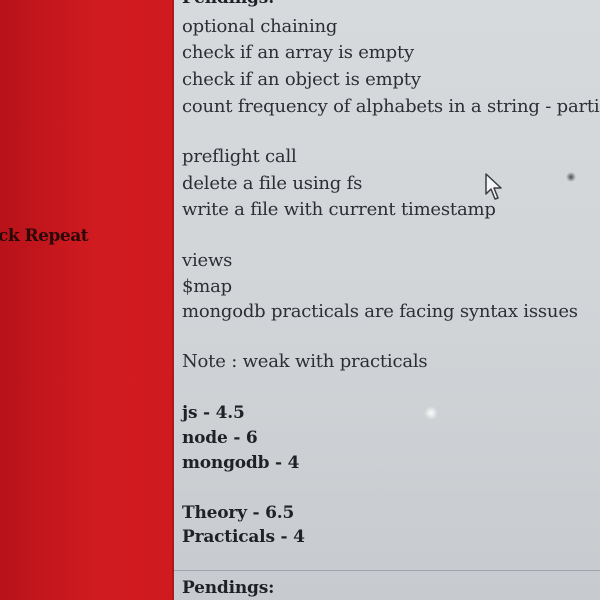  What do you see at coordinates (241, 463) in the screenshot?
I see `score-line: mongodb - 4` at bounding box center [241, 463].